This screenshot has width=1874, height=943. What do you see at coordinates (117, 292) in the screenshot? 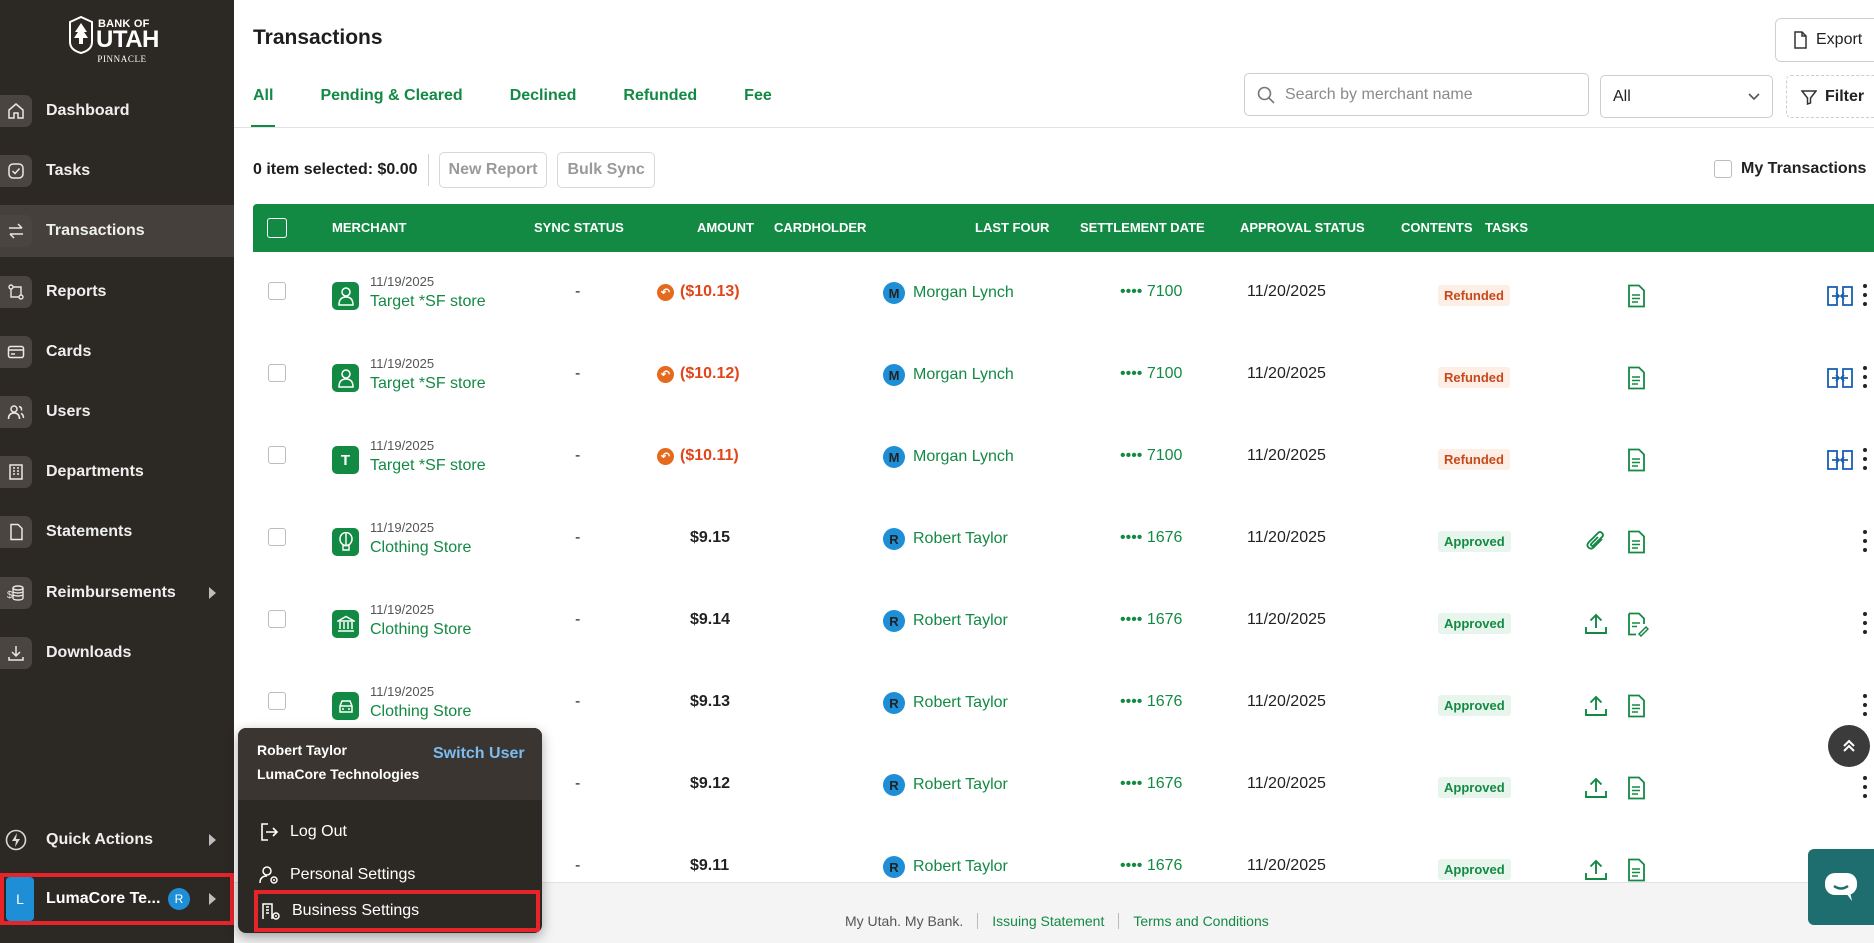
I see `sidebar-item-reports: Reports` at bounding box center [117, 292].